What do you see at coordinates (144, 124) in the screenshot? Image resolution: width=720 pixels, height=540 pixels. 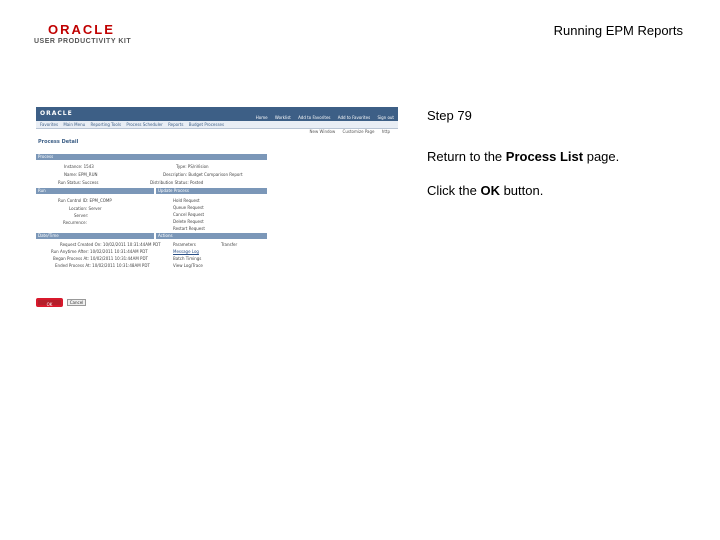 I see `menu-process-scheduler: Process Scheduler` at bounding box center [144, 124].